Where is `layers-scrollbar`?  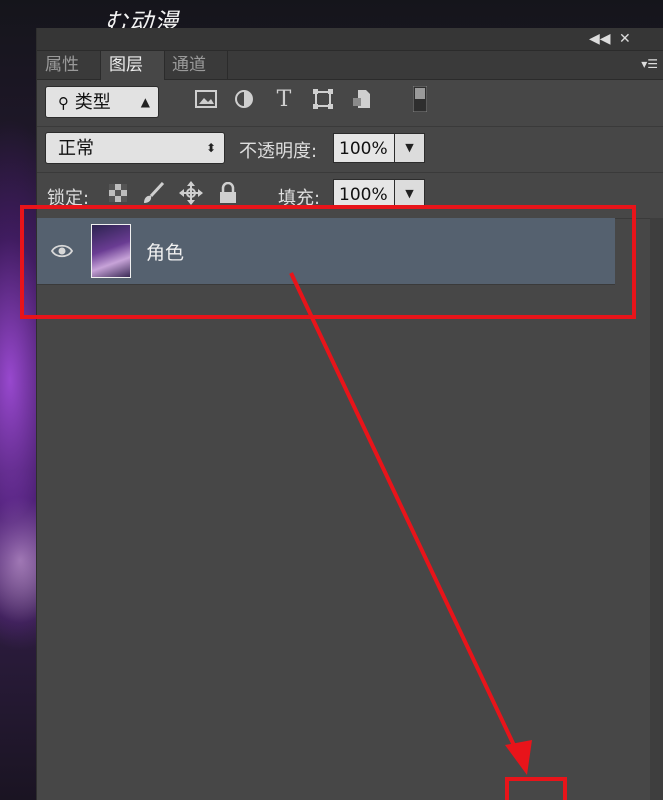
layers-scrollbar is located at coordinates (656, 509).